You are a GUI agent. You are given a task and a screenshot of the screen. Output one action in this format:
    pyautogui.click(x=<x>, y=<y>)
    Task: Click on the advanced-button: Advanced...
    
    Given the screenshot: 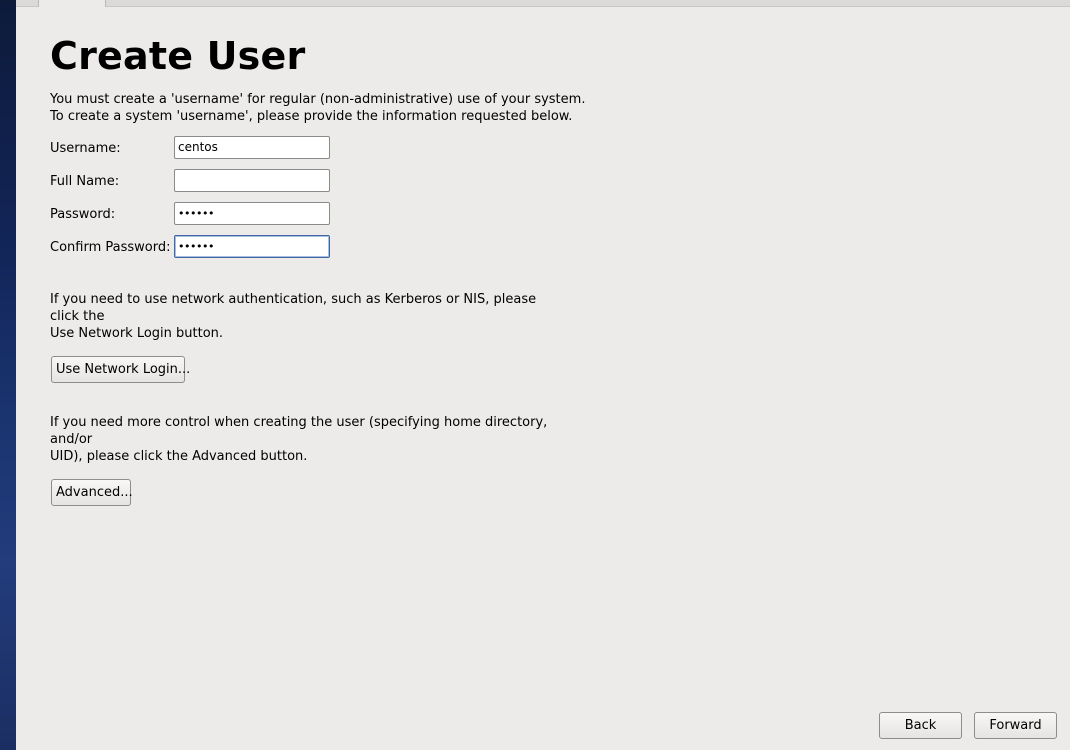 What is the action you would take?
    pyautogui.click(x=92, y=492)
    